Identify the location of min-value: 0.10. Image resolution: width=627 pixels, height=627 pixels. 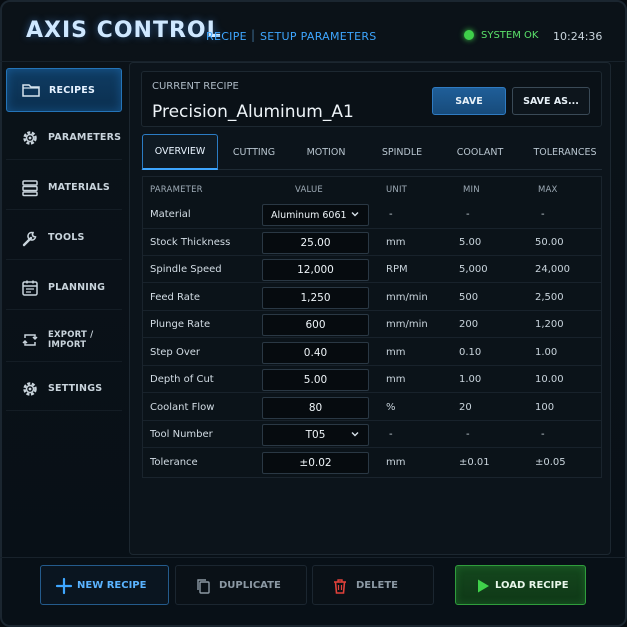
(470, 352).